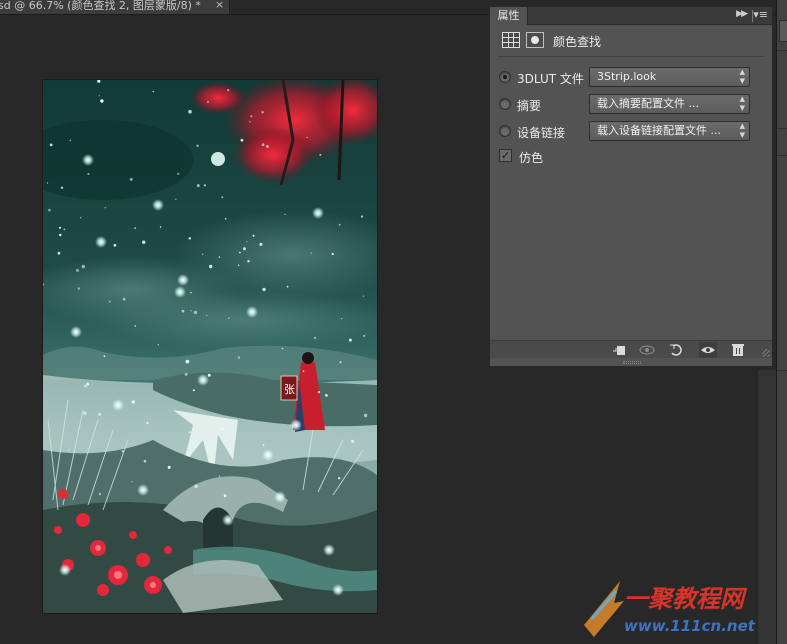 The height and width of the screenshot is (644, 787). Describe the element at coordinates (766, 353) in the screenshot. I see `resize-grip` at that location.